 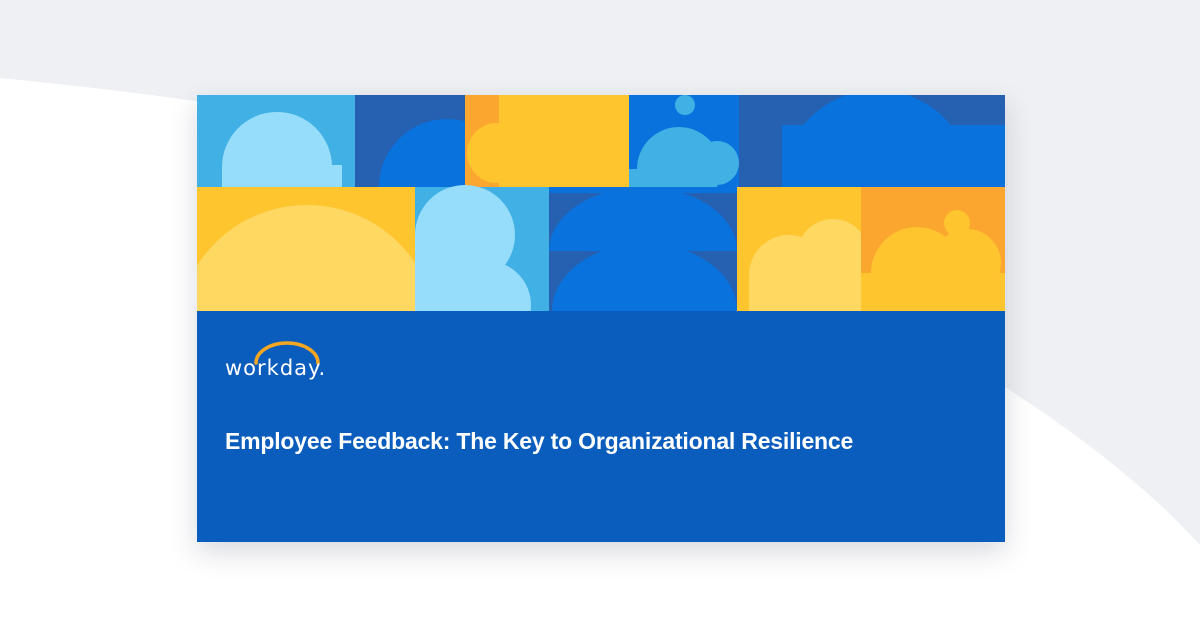 What do you see at coordinates (276, 368) in the screenshot?
I see `logo-wordmark: workday.` at bounding box center [276, 368].